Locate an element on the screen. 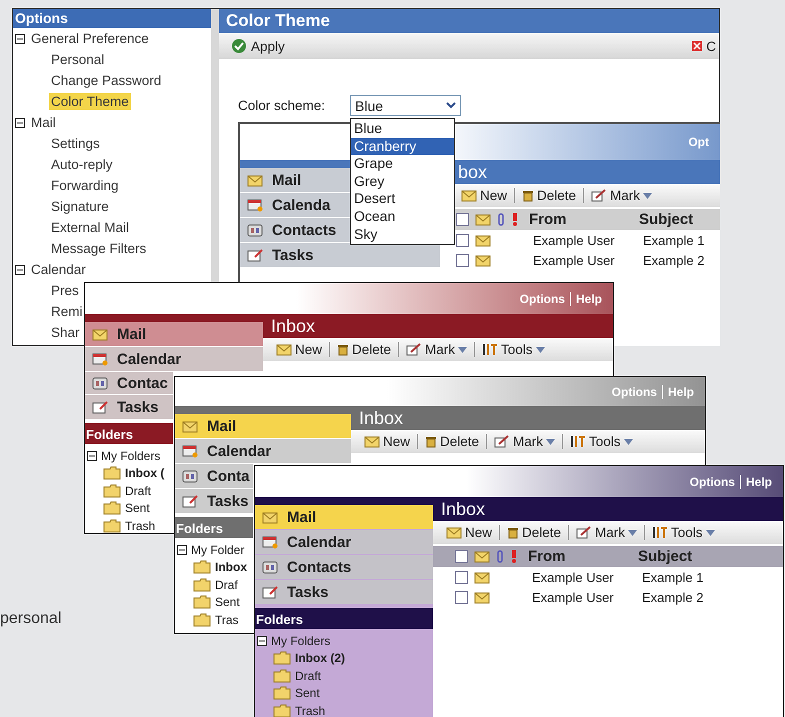 This screenshot has width=785, height=717. paperclip-icon is located at coordinates (501, 219).